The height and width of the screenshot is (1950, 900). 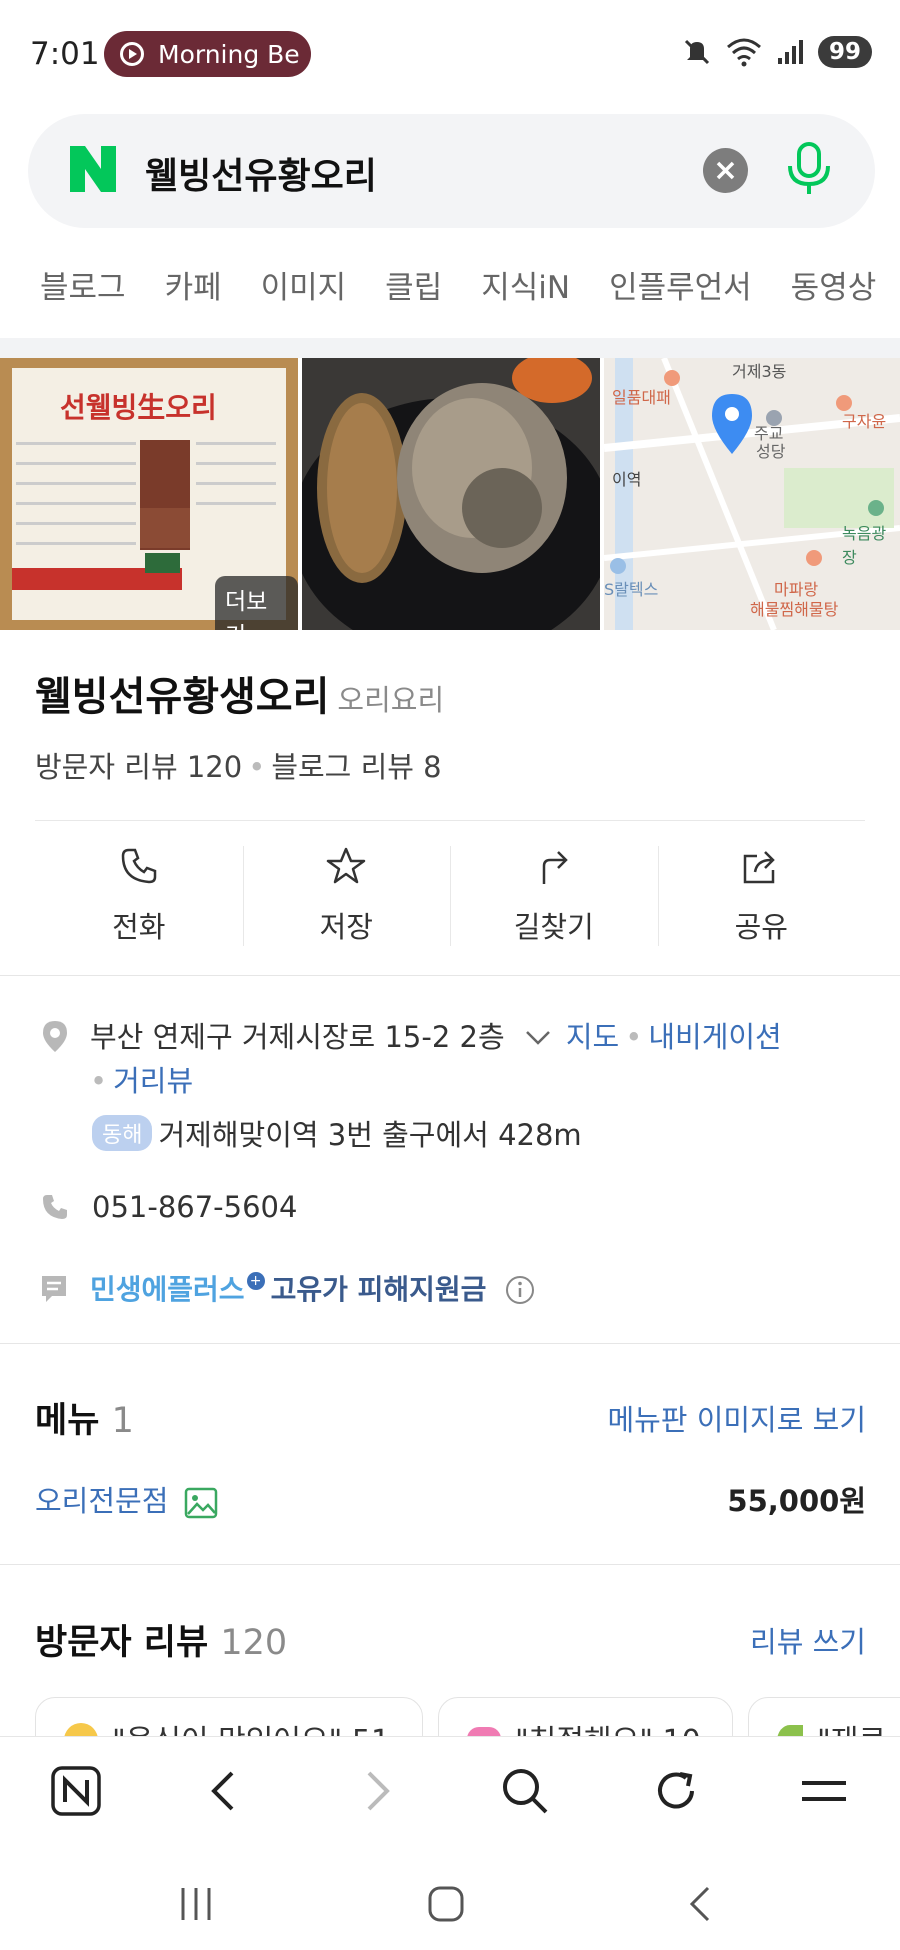 What do you see at coordinates (153, 1081) in the screenshot?
I see `streetview-link: 거리뷰` at bounding box center [153, 1081].